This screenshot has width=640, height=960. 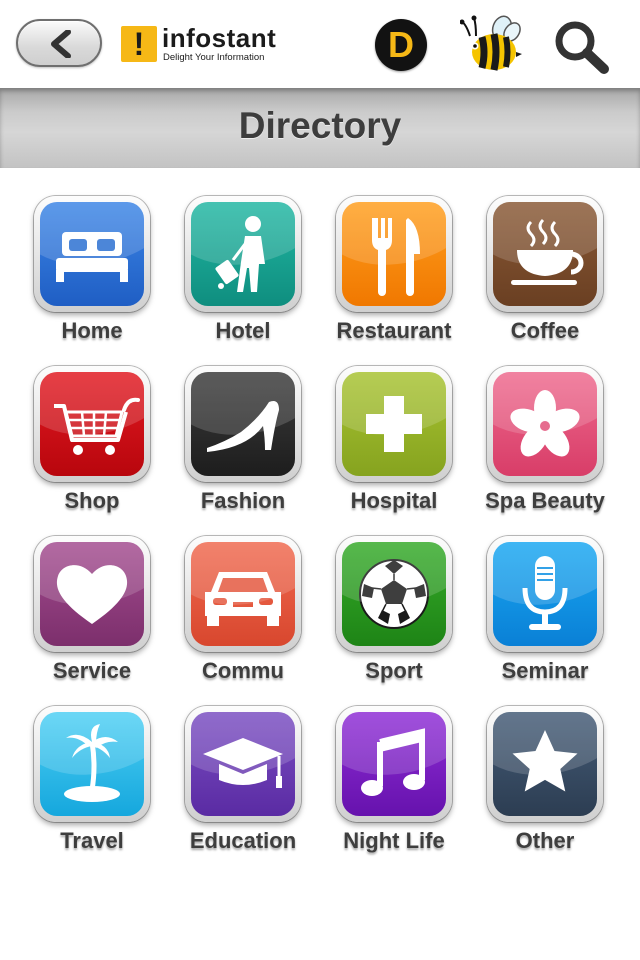 I want to click on category-hotel: Hotel, so click(x=226, y=255).